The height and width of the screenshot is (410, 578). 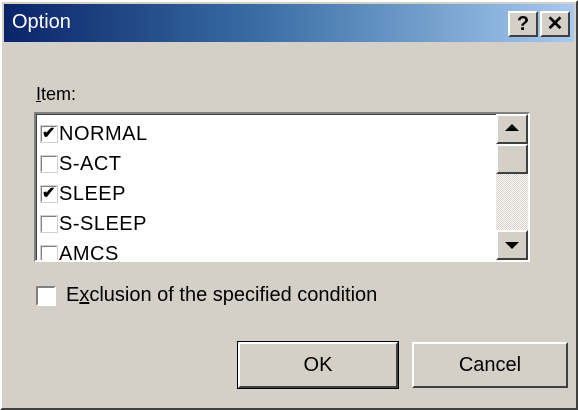 What do you see at coordinates (260, 194) in the screenshot?
I see `list-item: ✔ SLEEP` at bounding box center [260, 194].